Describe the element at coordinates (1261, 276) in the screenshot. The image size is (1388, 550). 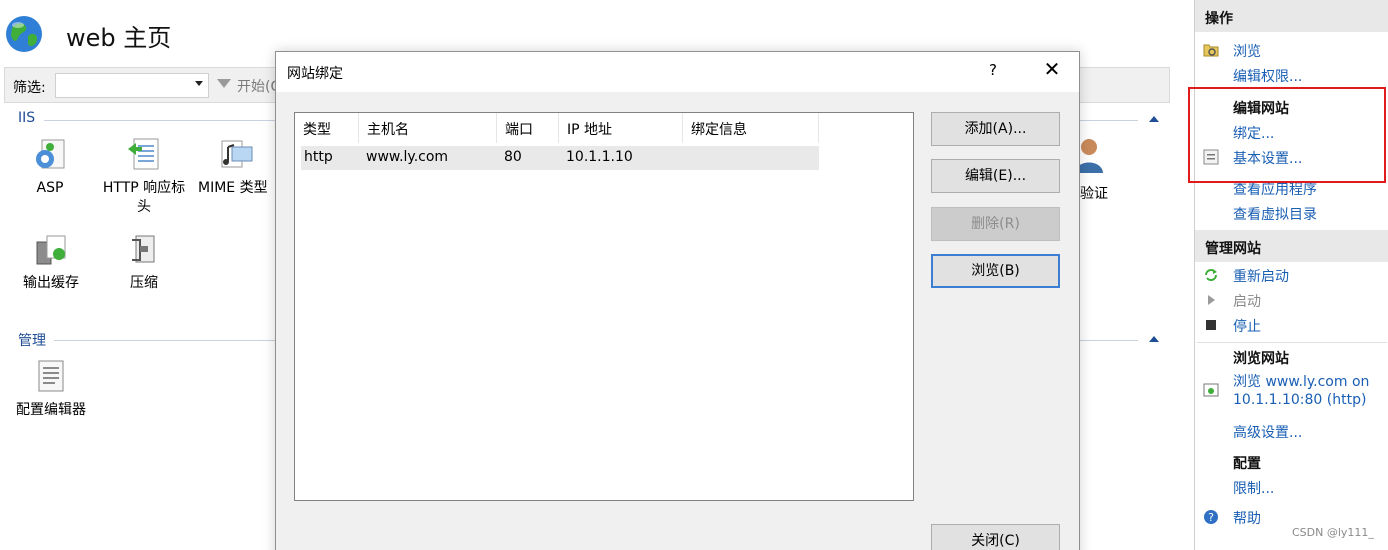
I see `action-restart: 重新启动` at that location.